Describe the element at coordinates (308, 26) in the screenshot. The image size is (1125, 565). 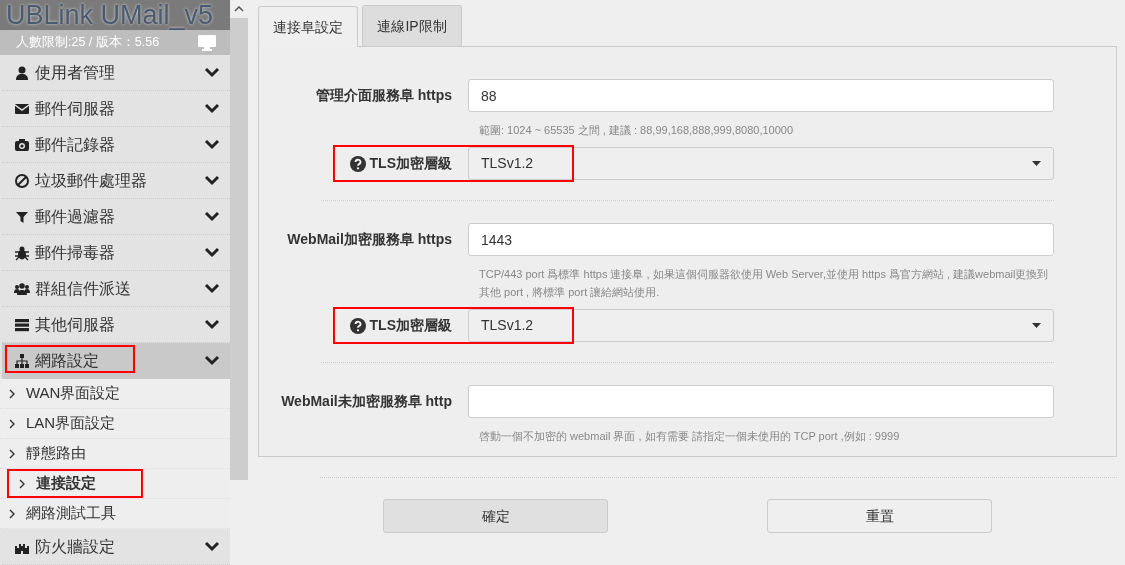
I see `tab: 連接阜設定` at that location.